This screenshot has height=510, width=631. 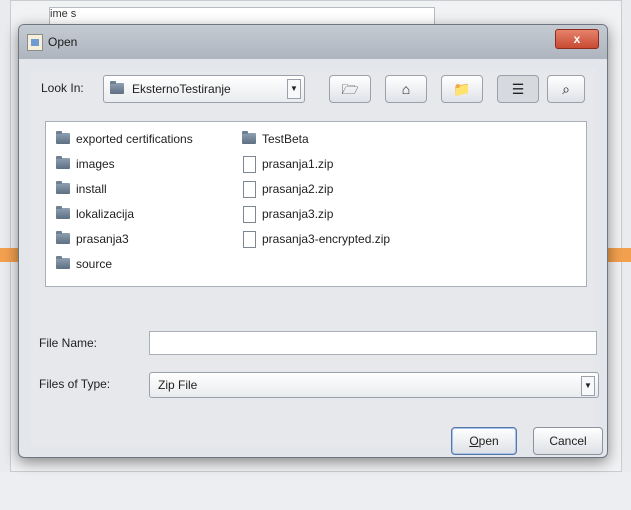 I want to click on file-name: images, so click(x=95, y=164).